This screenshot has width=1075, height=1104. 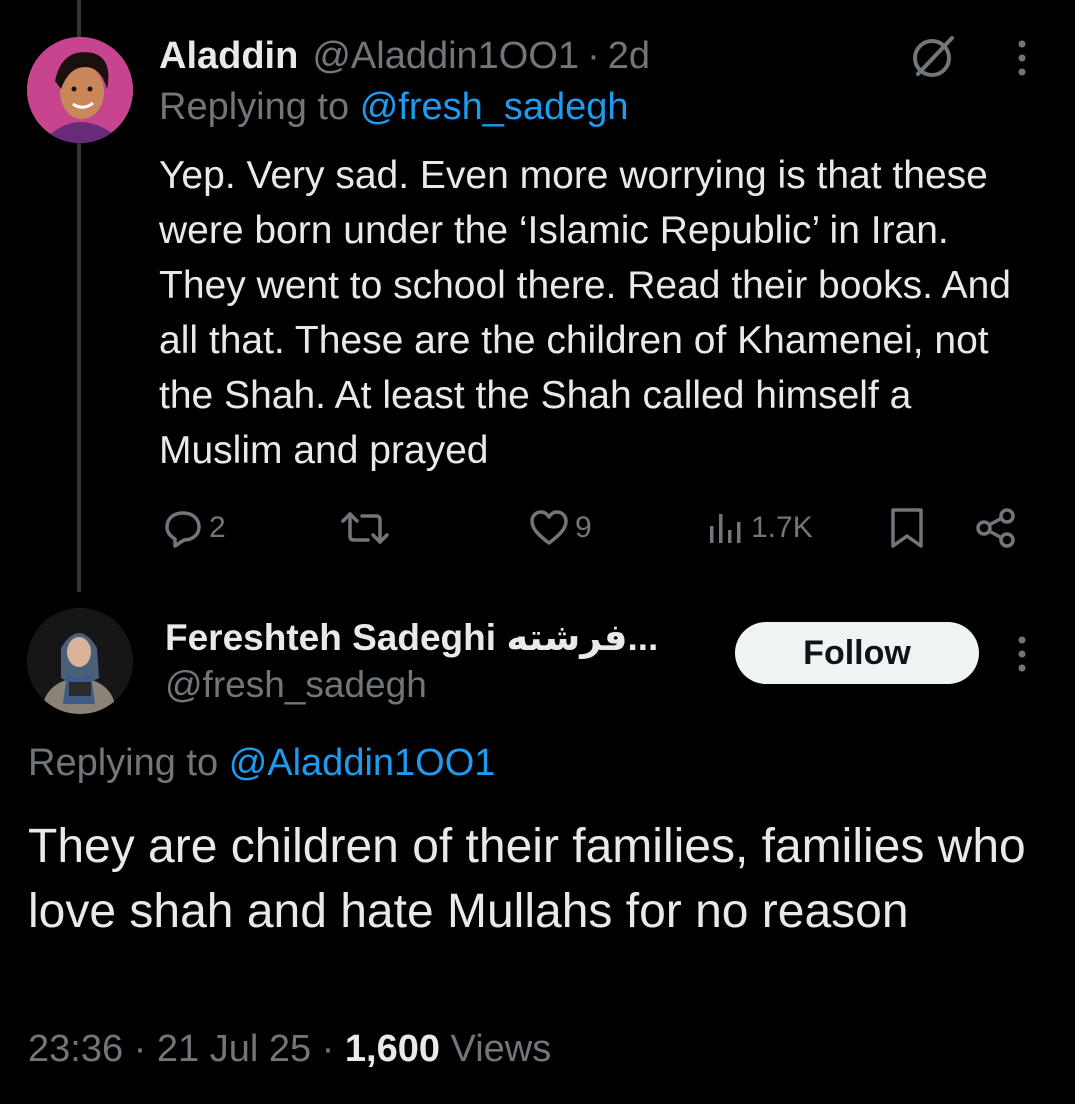 I want to click on like-icon, so click(x=549, y=527).